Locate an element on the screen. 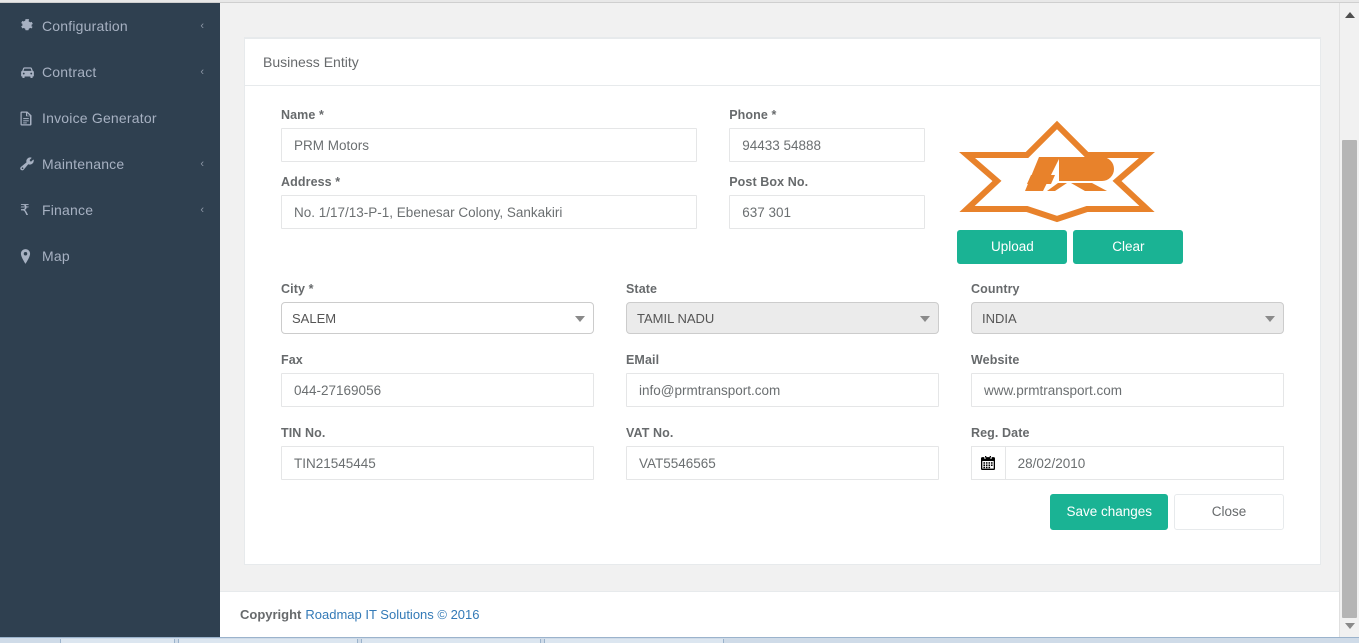 The height and width of the screenshot is (643, 1359). field-name: Name * is located at coordinates (489, 135).